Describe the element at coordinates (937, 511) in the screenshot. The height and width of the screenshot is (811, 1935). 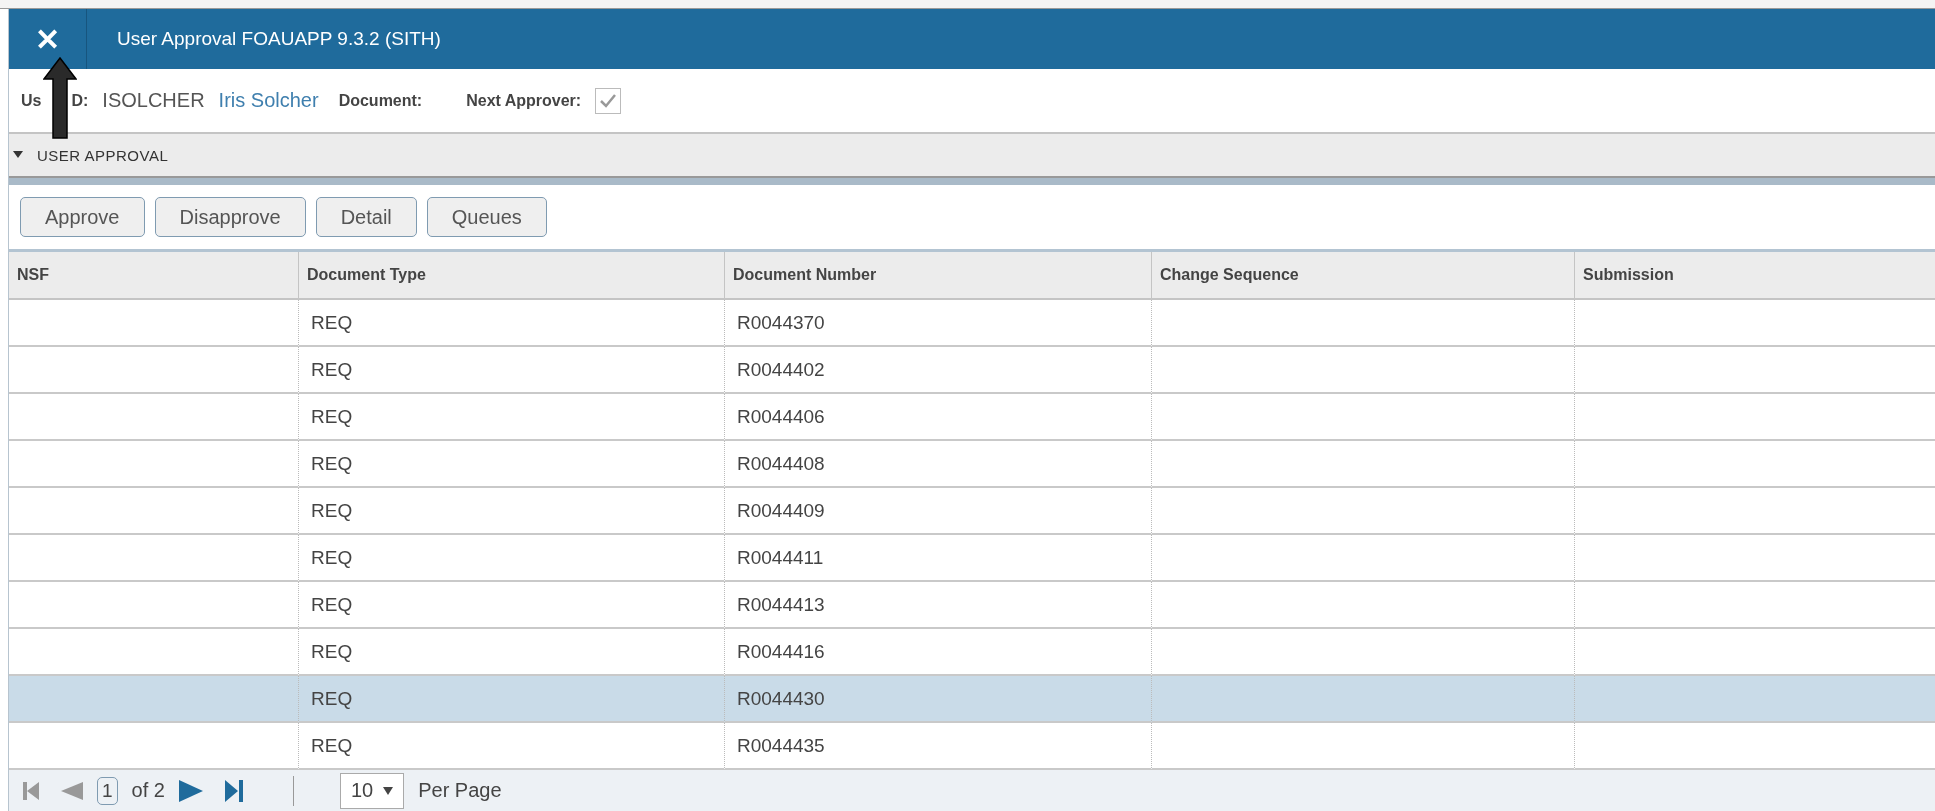
I see `table-cell: R0044409` at that location.